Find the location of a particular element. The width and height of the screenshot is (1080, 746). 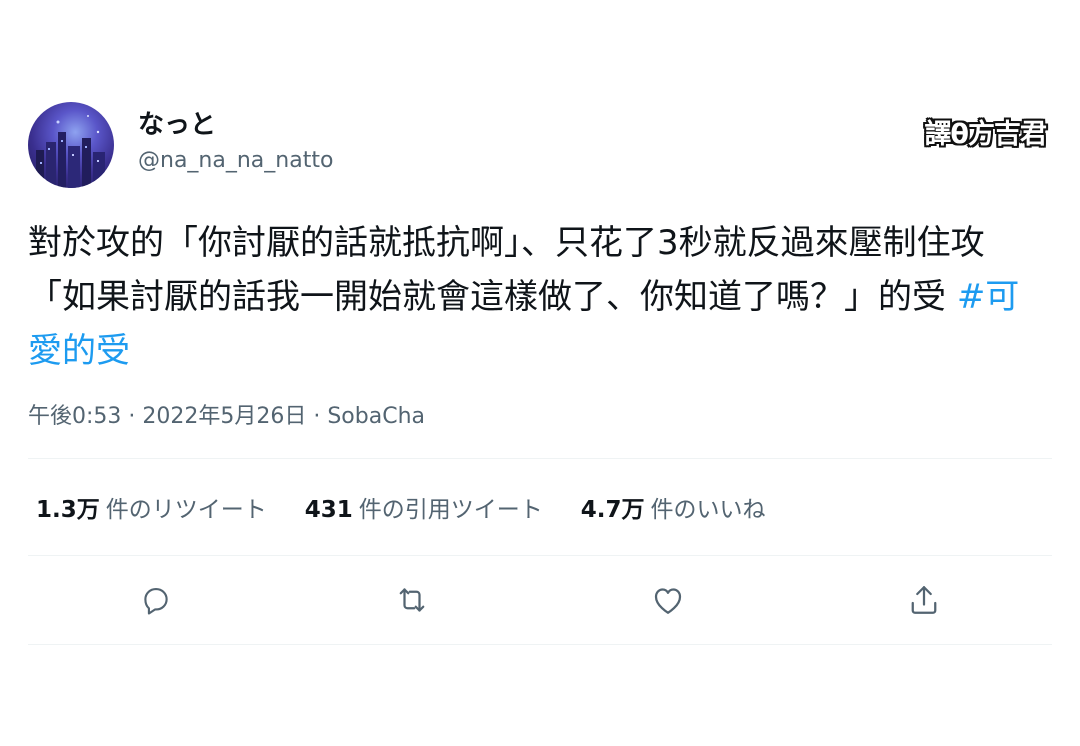

likes-stat: 4.7万 件のいいね is located at coordinates (673, 507).